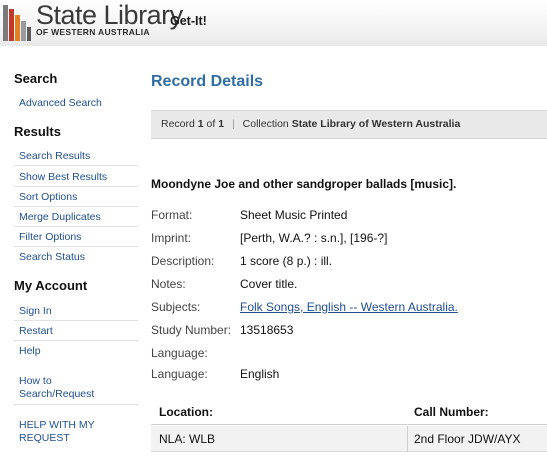  Describe the element at coordinates (78, 217) in the screenshot. I see `sidebar-item-merge-duplicates: Merge Duplicates` at that location.